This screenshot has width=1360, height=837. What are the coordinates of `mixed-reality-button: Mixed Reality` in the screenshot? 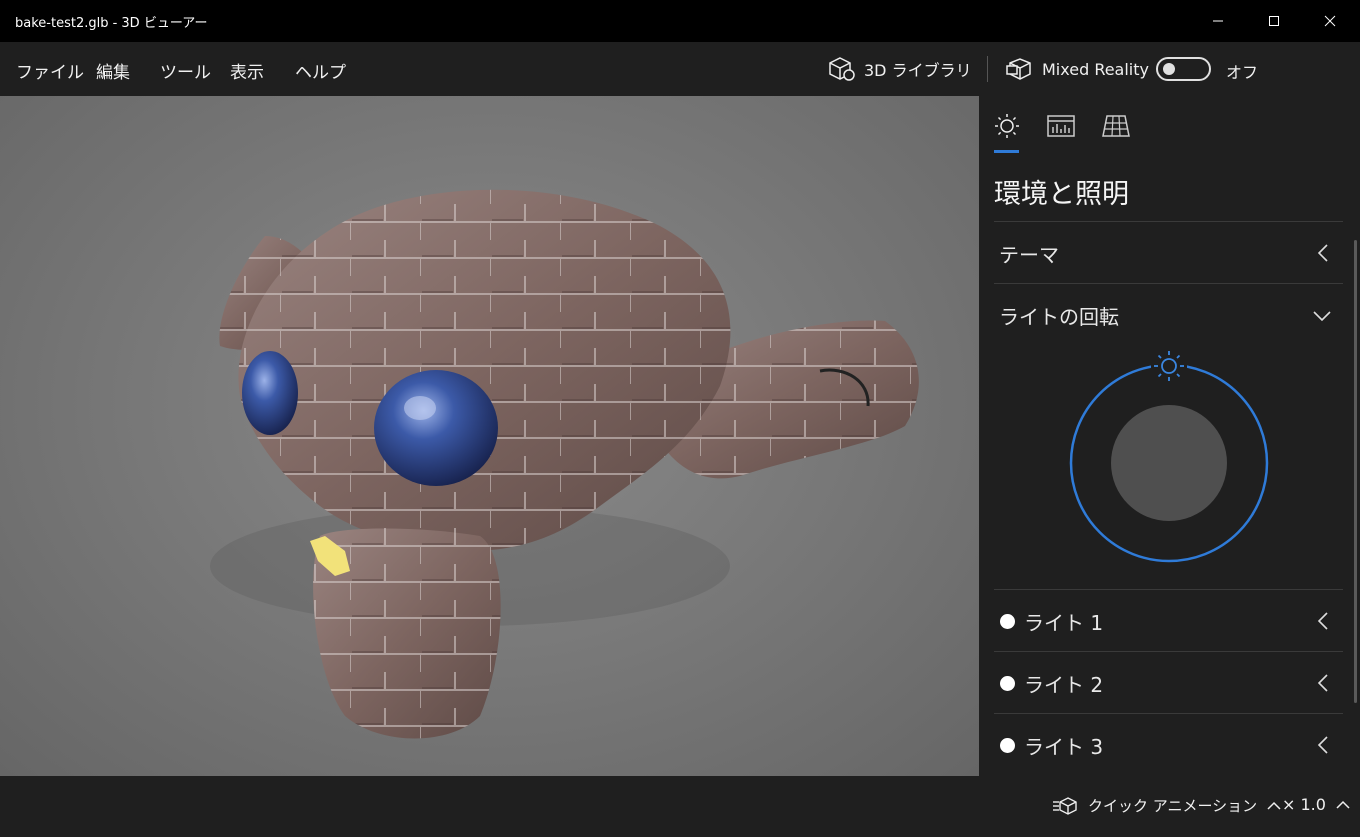 It's located at (1077, 69).